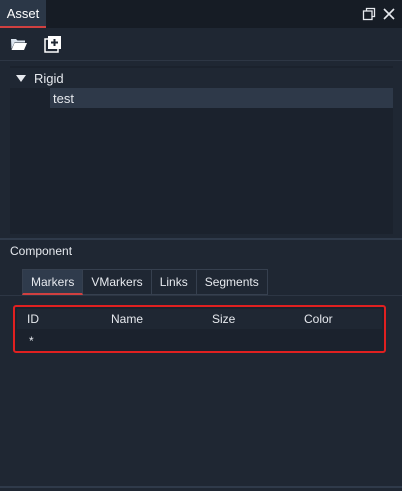  What do you see at coordinates (232, 282) in the screenshot?
I see `tab-segments: Segments` at bounding box center [232, 282].